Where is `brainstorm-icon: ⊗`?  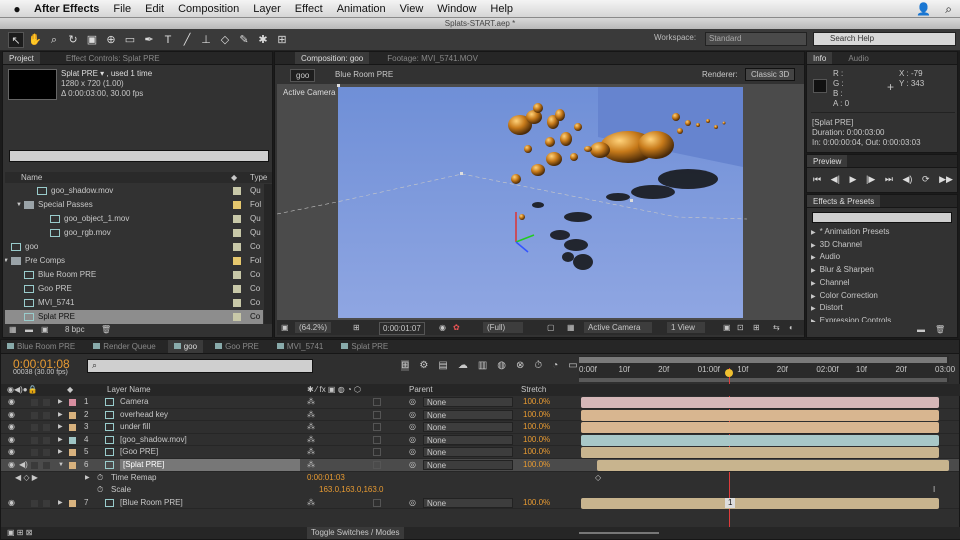 brainstorm-icon: ⊗ is located at coordinates (520, 365).